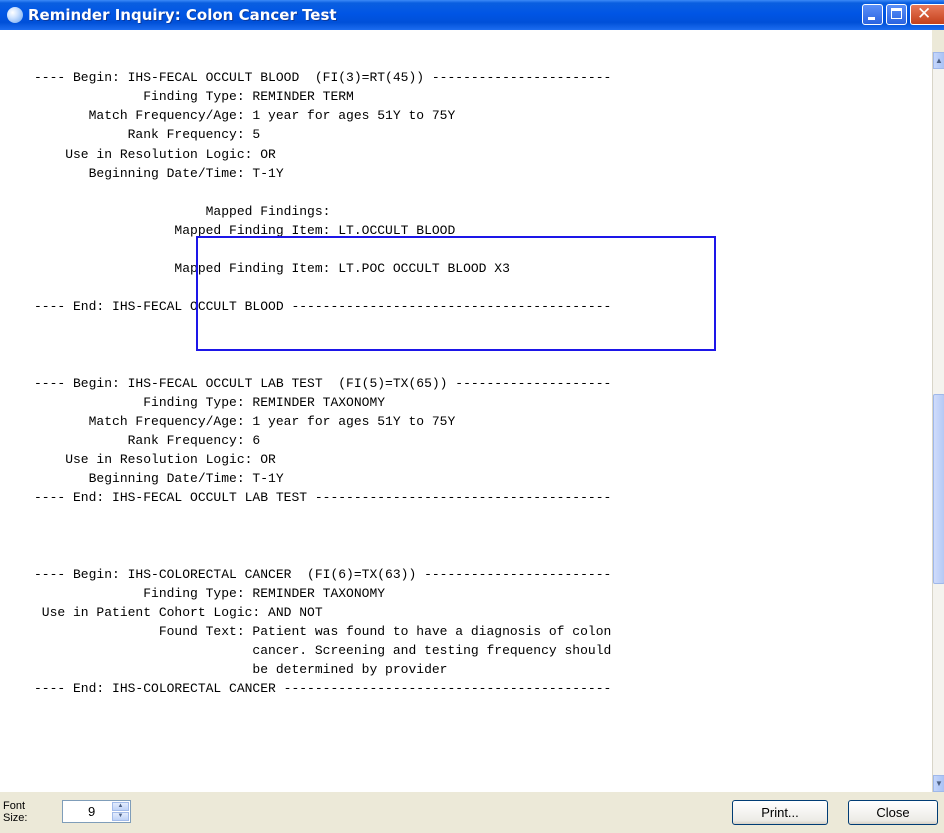 The height and width of the screenshot is (833, 944). Describe the element at coordinates (178, 612) in the screenshot. I see `report-line: Use in Patient Cohort Logic: AND NOT` at that location.